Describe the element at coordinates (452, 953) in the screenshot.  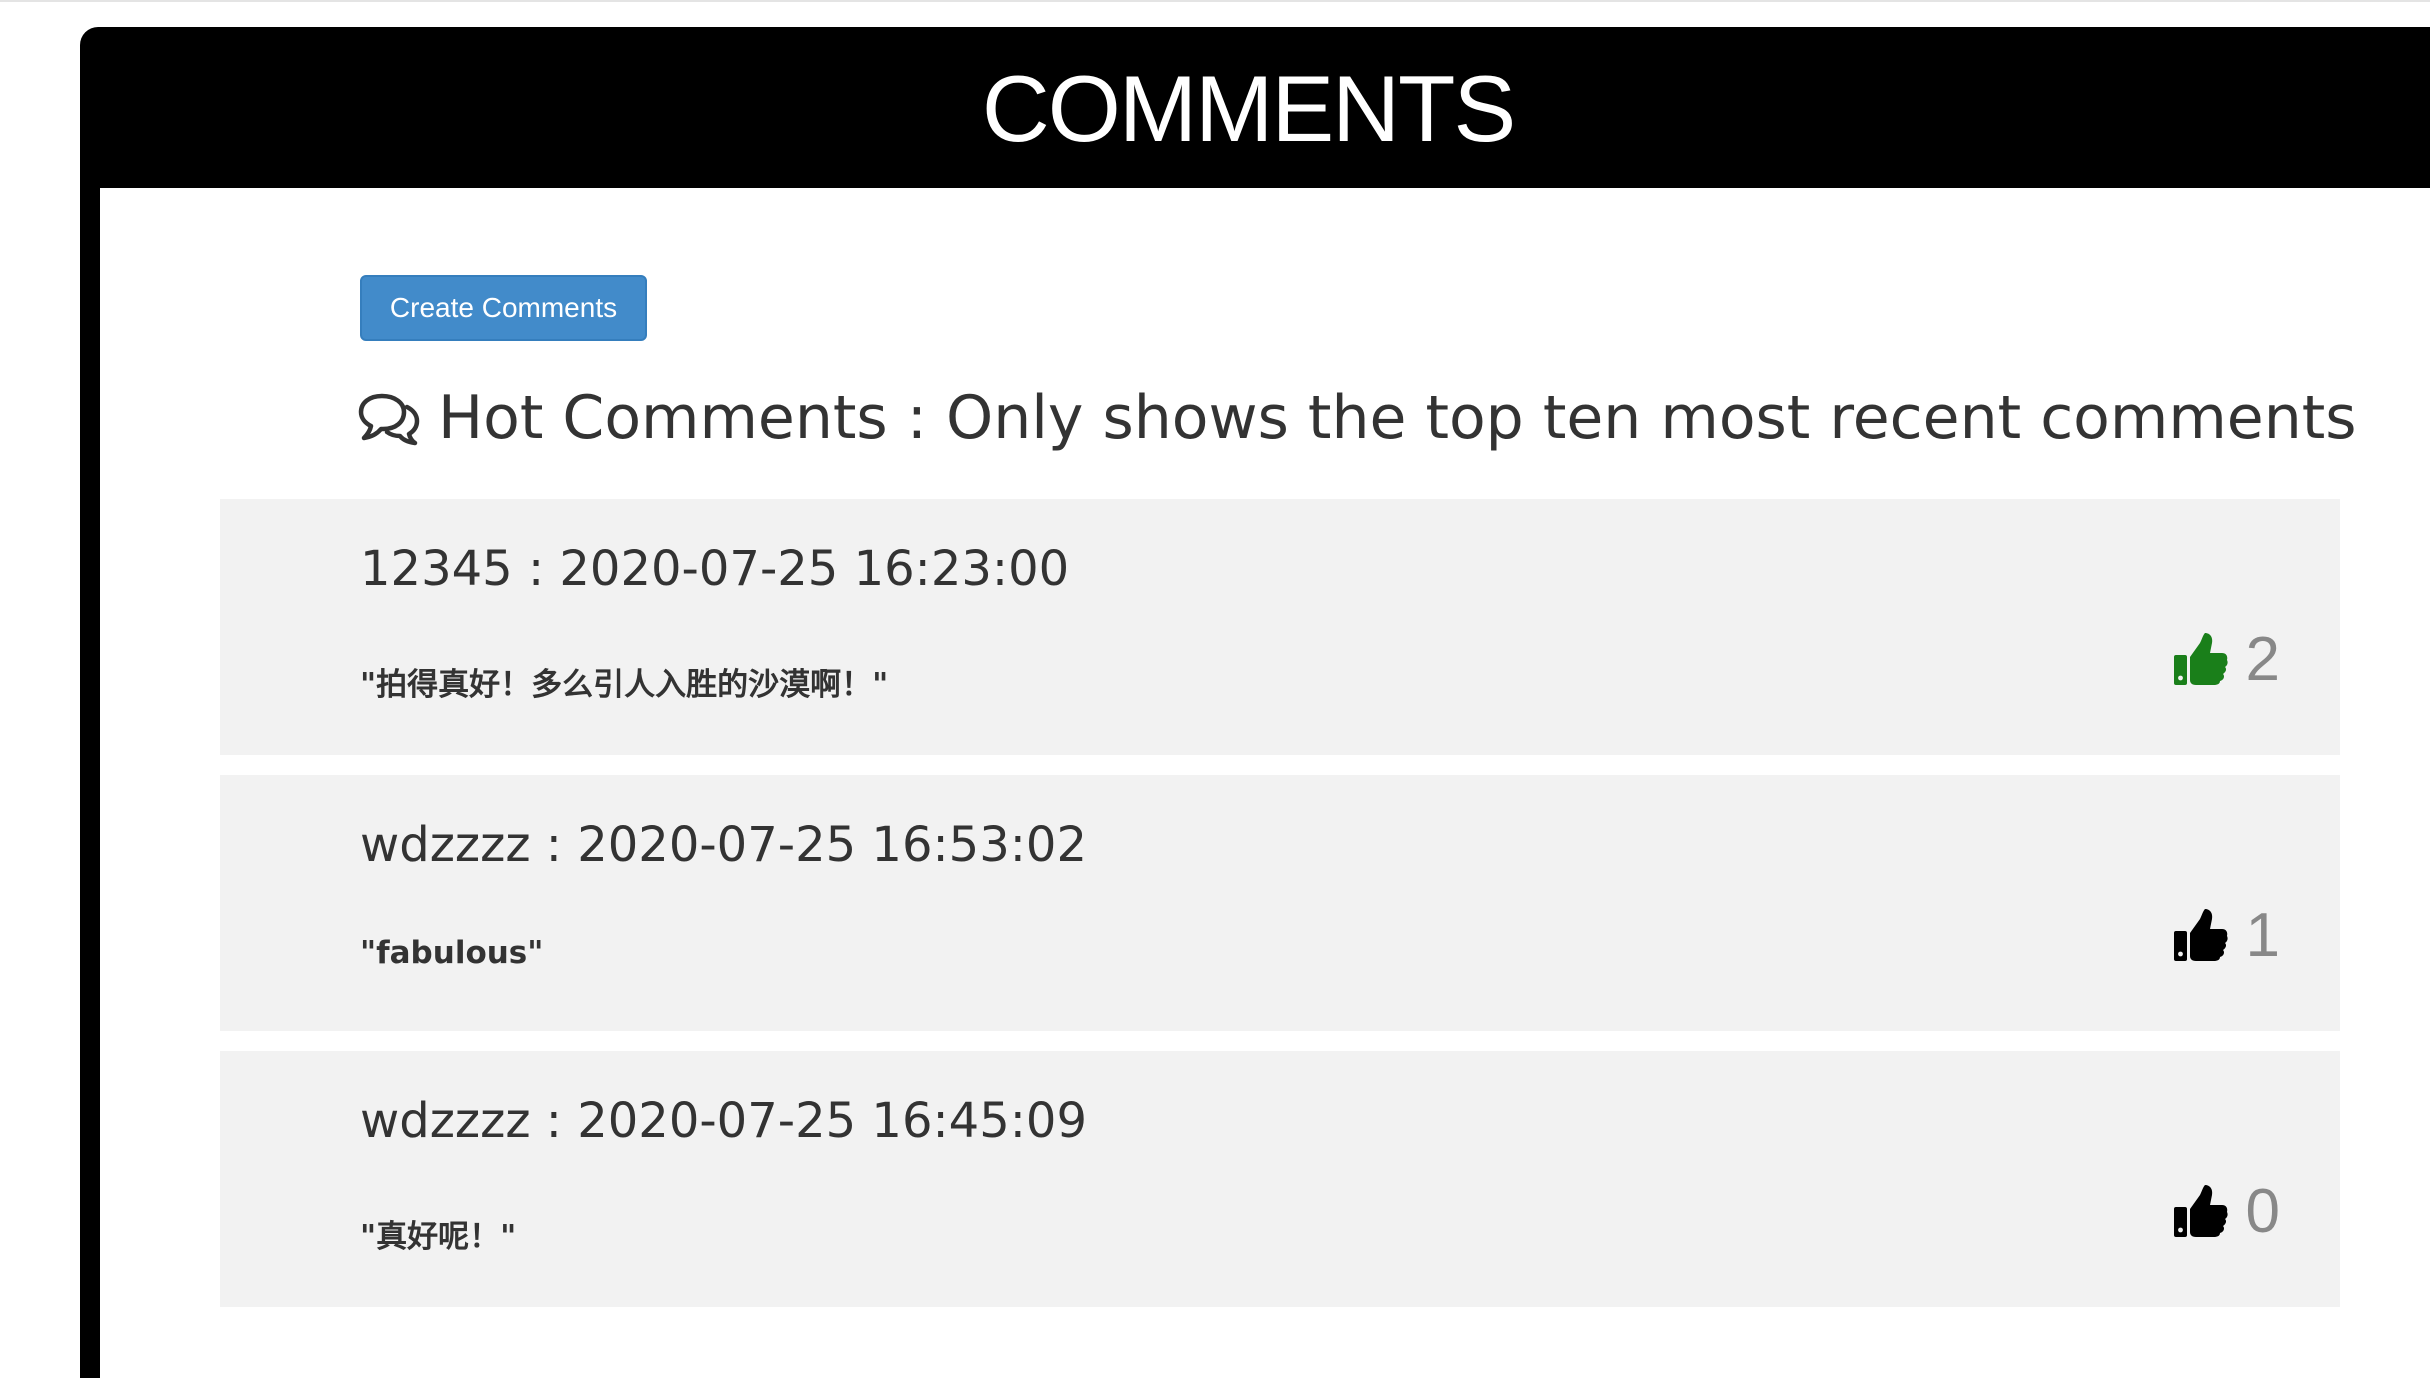
I see `comment-text: "fabulous"` at that location.